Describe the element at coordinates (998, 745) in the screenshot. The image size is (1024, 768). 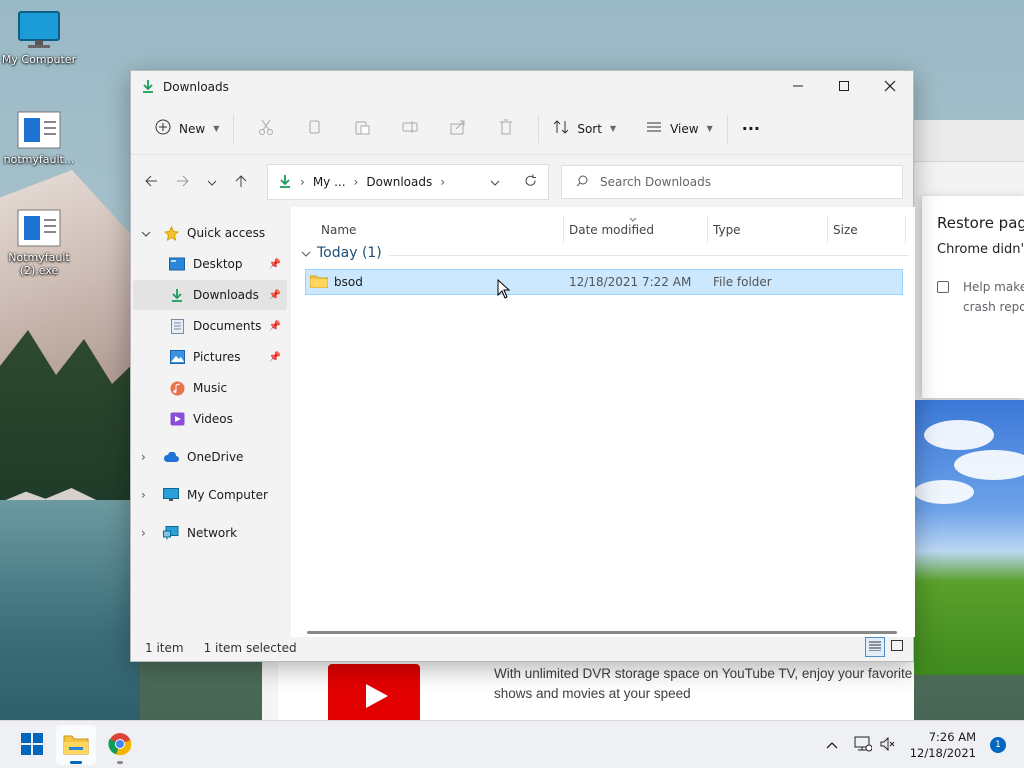
I see `notification-badge: 1` at that location.